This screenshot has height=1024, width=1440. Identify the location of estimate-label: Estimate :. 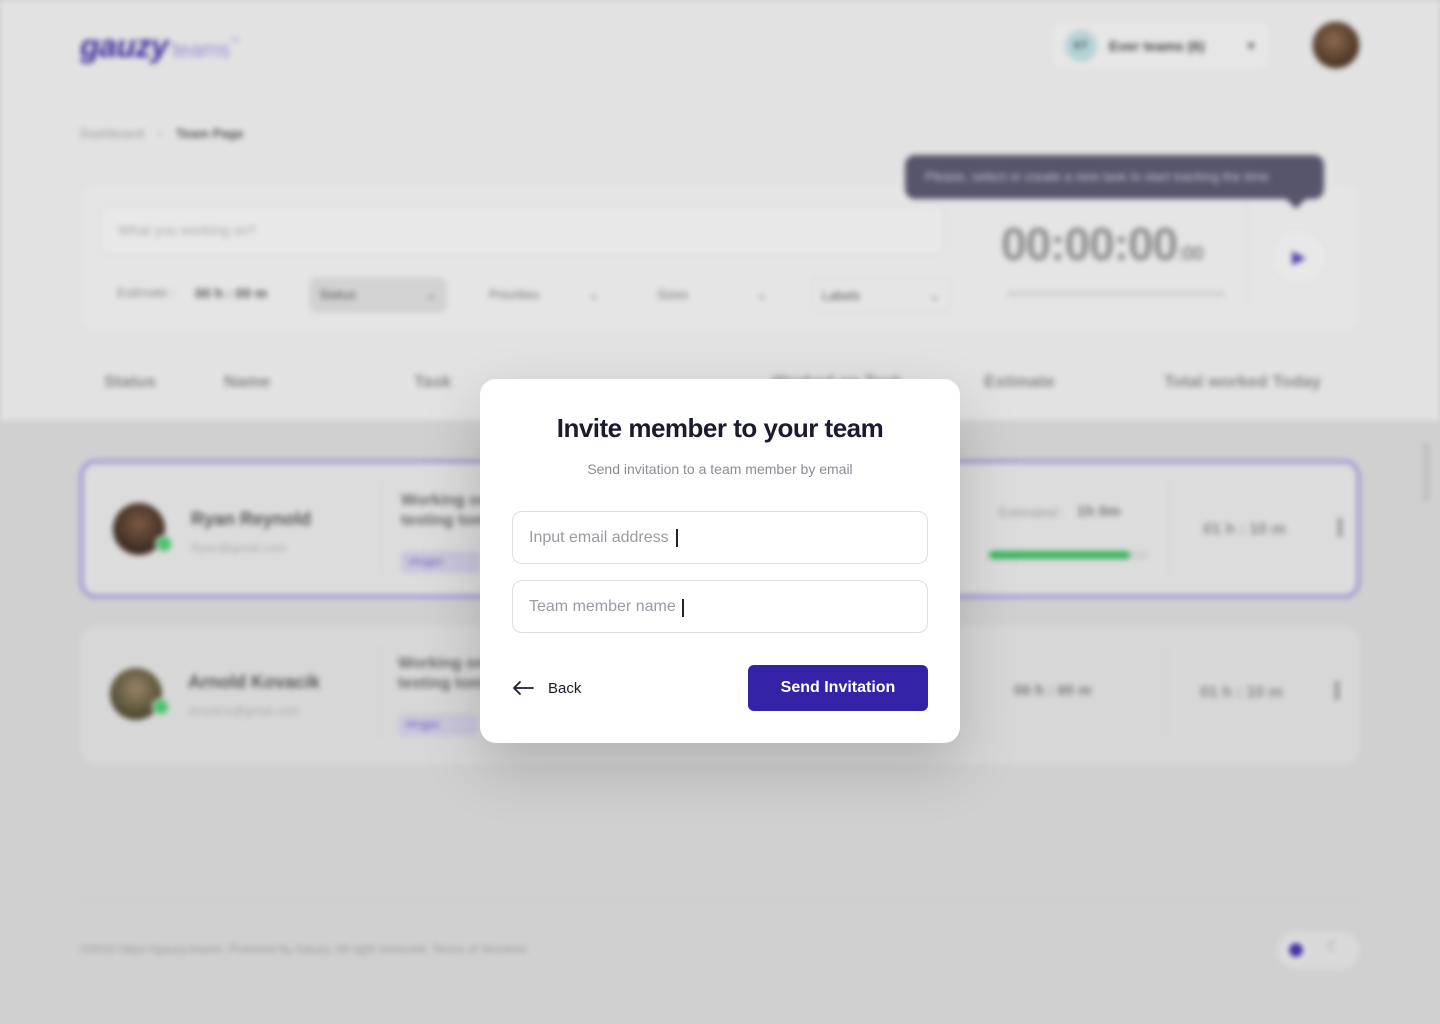
(146, 292).